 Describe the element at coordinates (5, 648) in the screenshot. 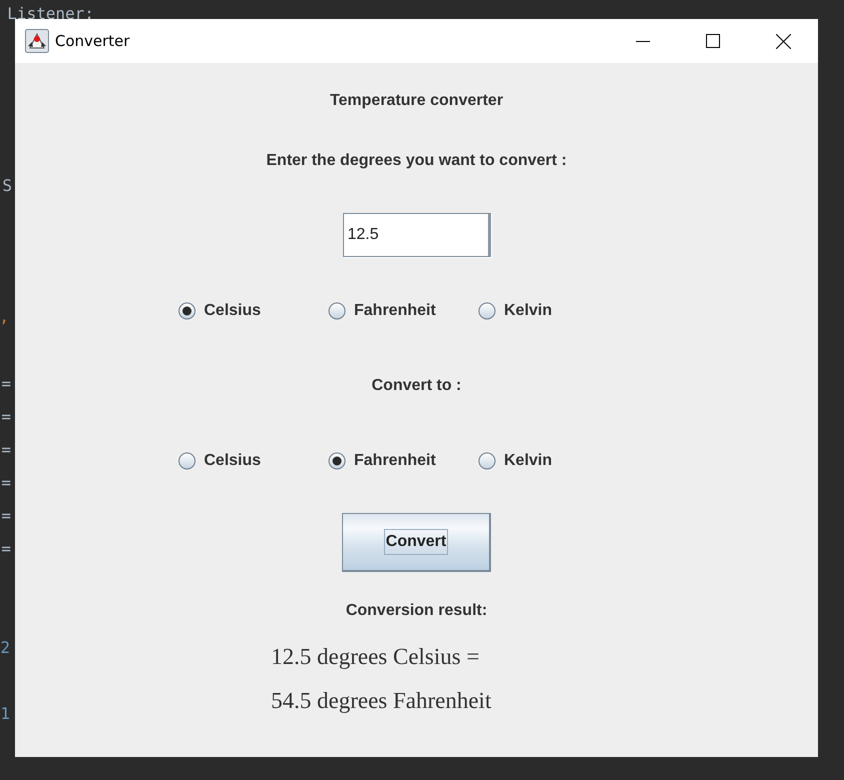

I see `code-text: 2` at that location.